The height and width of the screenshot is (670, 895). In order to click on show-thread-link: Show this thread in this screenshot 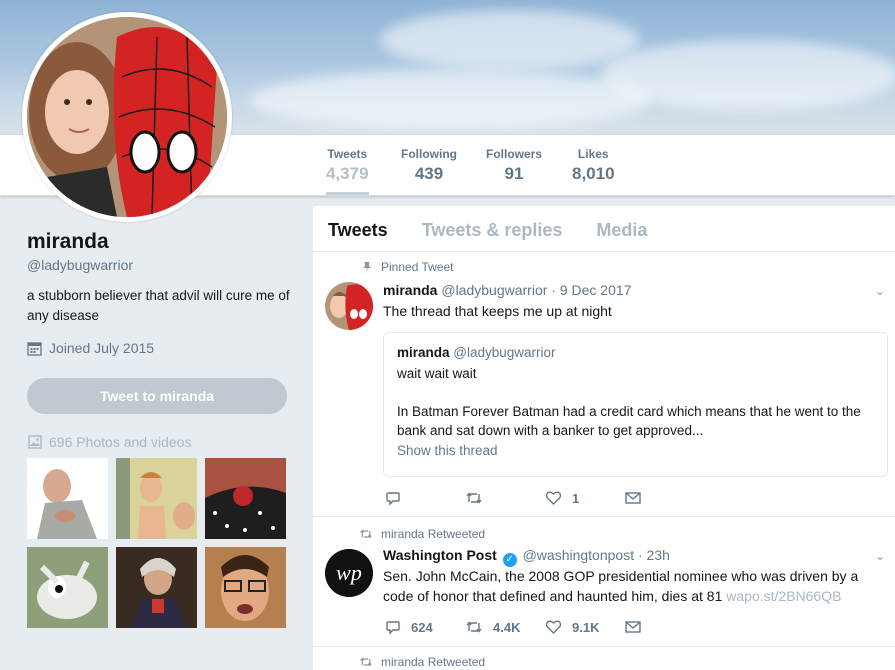, I will do `click(635, 450)`.